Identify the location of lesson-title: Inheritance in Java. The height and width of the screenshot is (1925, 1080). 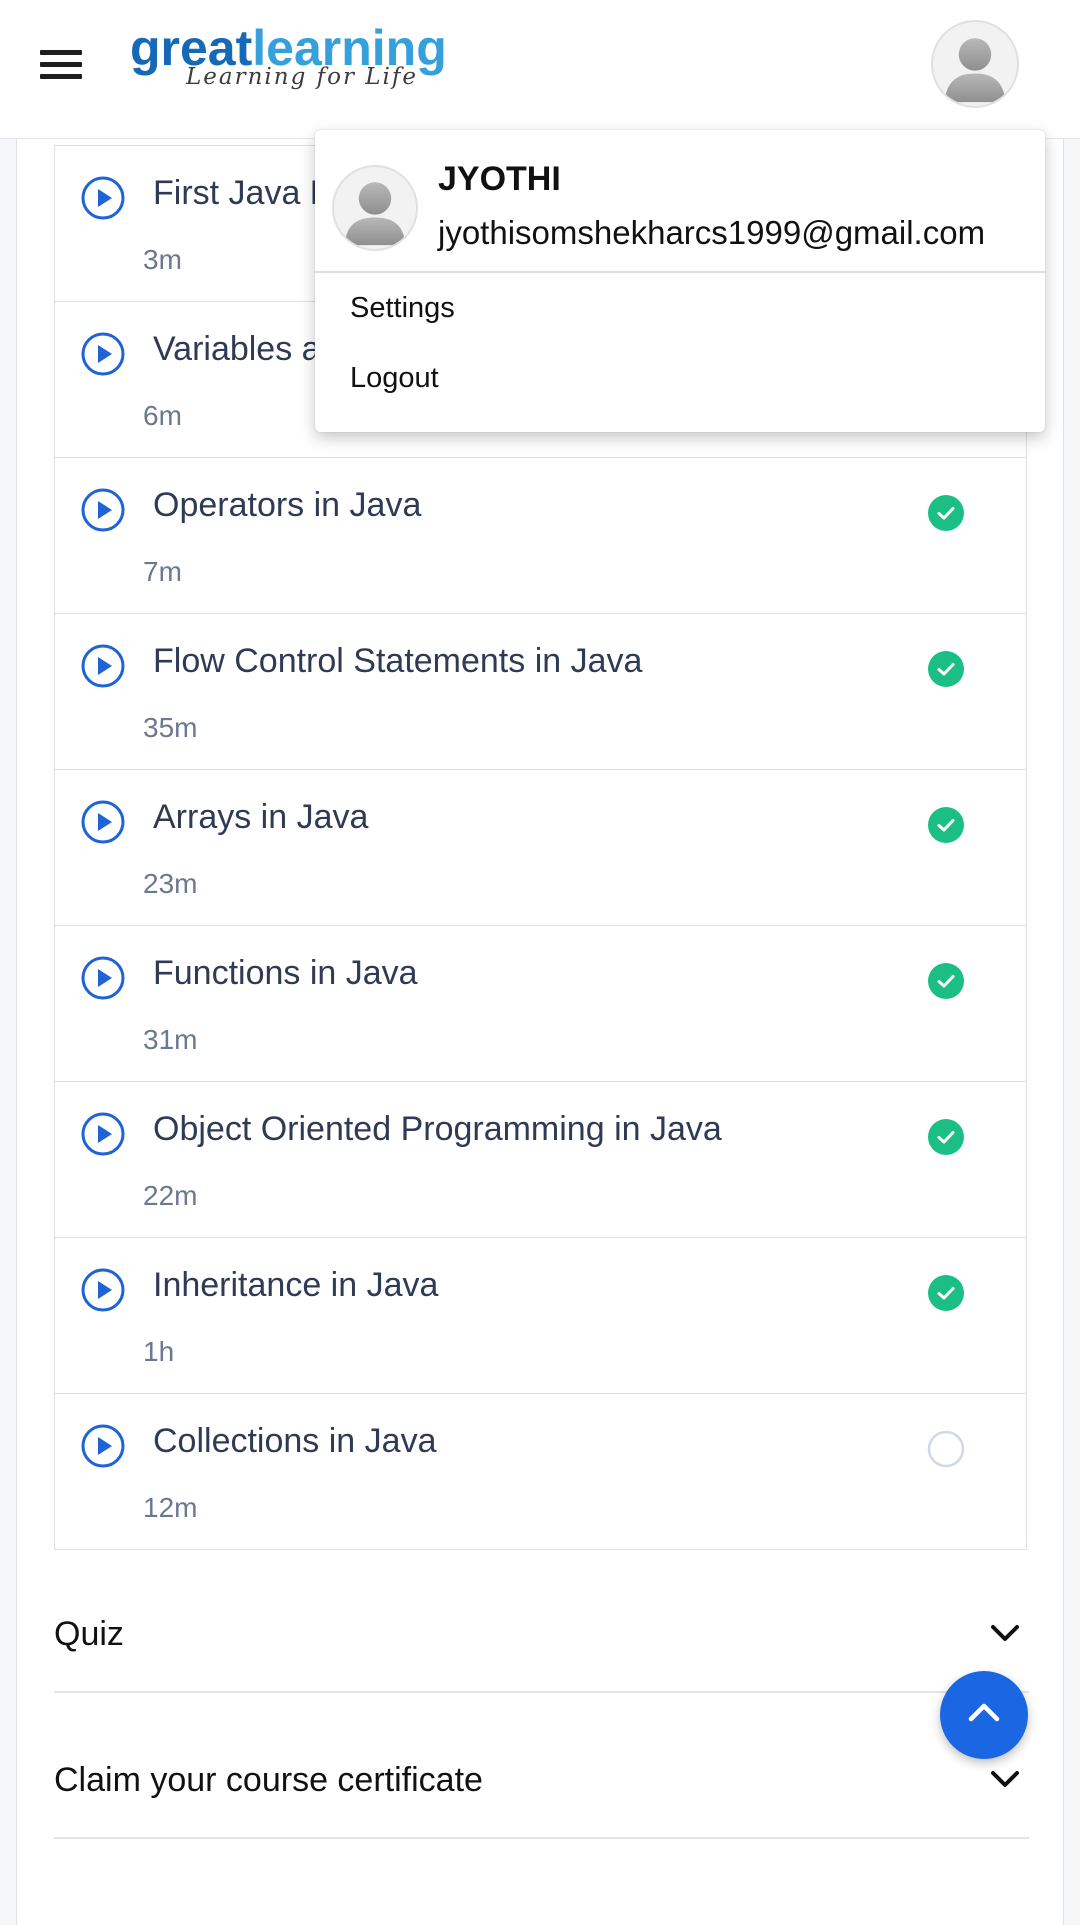
(296, 1285).